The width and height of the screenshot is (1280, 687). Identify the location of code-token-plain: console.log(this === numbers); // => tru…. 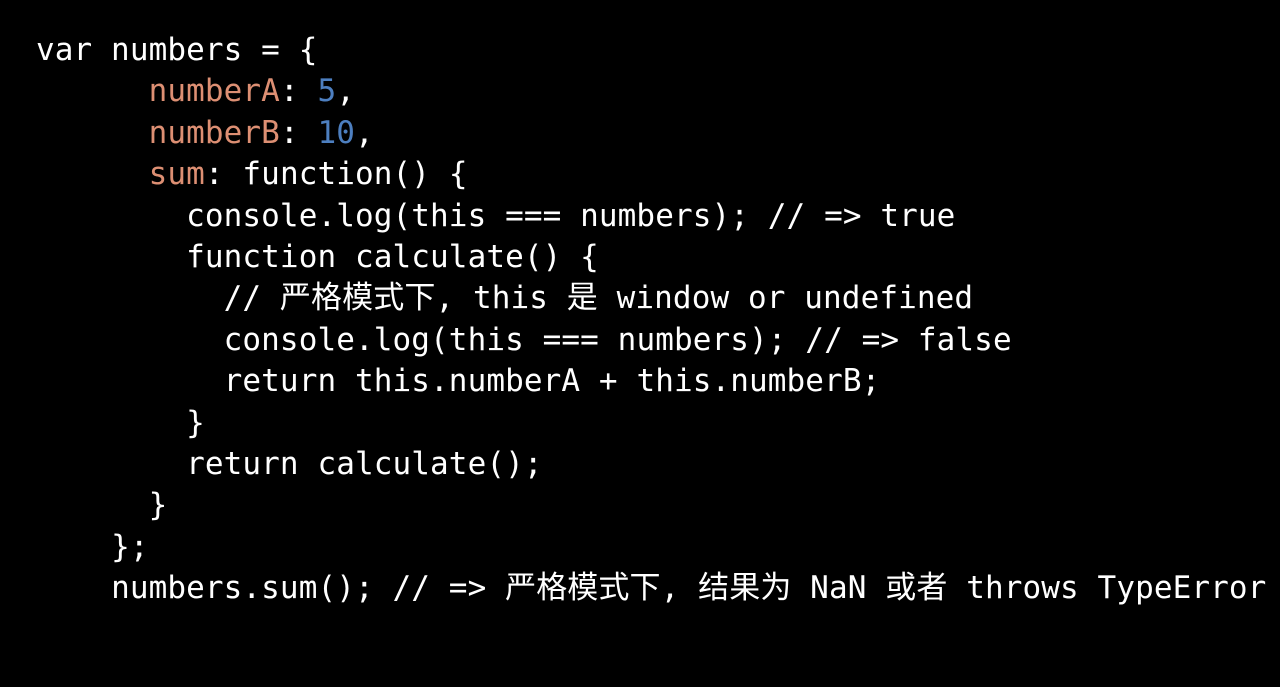
(496, 215).